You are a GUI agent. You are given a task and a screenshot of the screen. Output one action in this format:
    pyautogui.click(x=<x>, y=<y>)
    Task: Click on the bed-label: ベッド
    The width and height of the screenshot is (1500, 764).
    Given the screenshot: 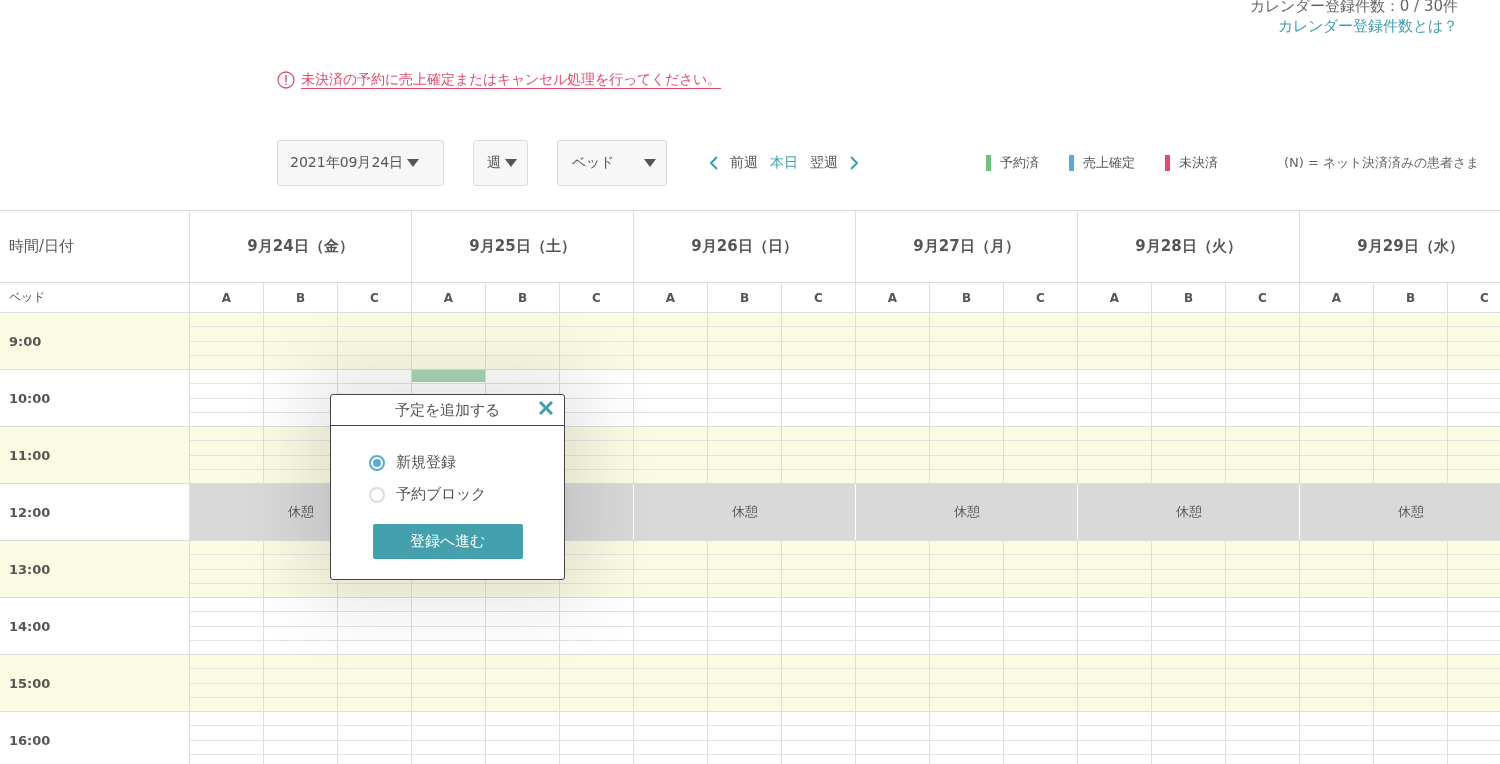 What is the action you would take?
    pyautogui.click(x=95, y=297)
    